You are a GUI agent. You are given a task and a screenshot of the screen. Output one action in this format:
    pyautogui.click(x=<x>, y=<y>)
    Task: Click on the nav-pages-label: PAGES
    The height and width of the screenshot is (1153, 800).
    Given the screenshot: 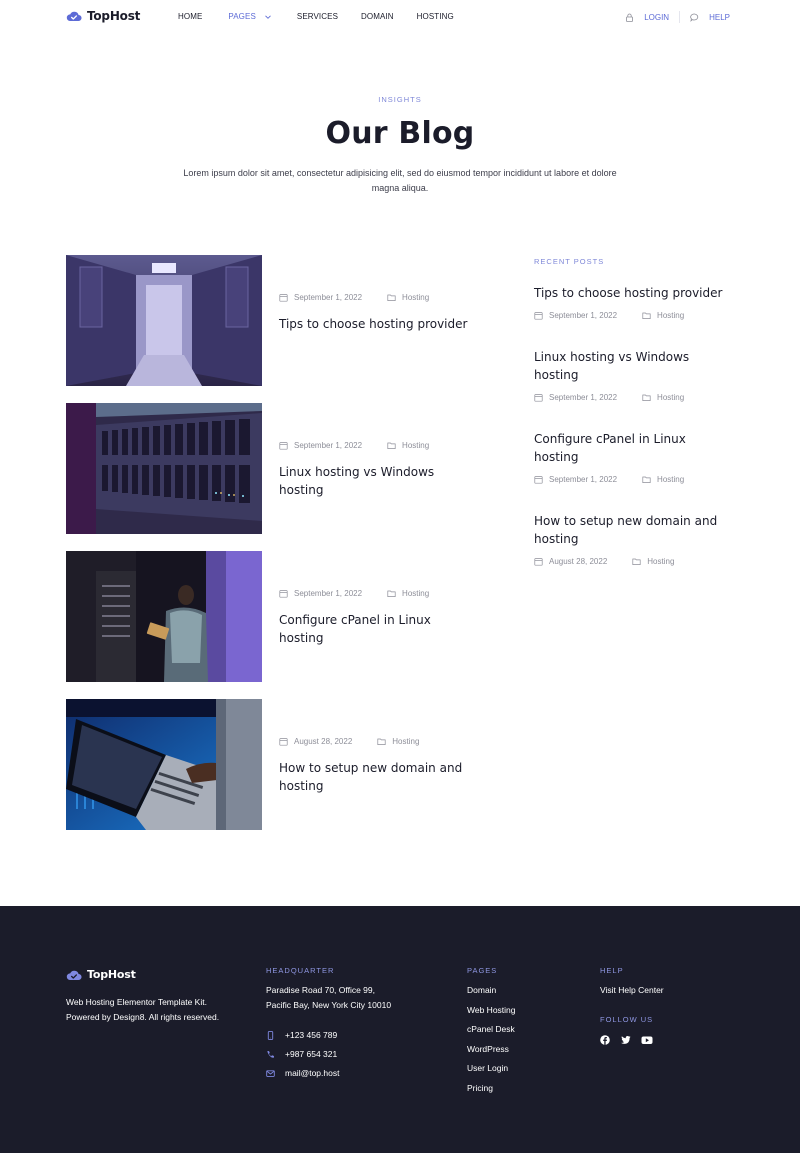 What is the action you would take?
    pyautogui.click(x=242, y=16)
    